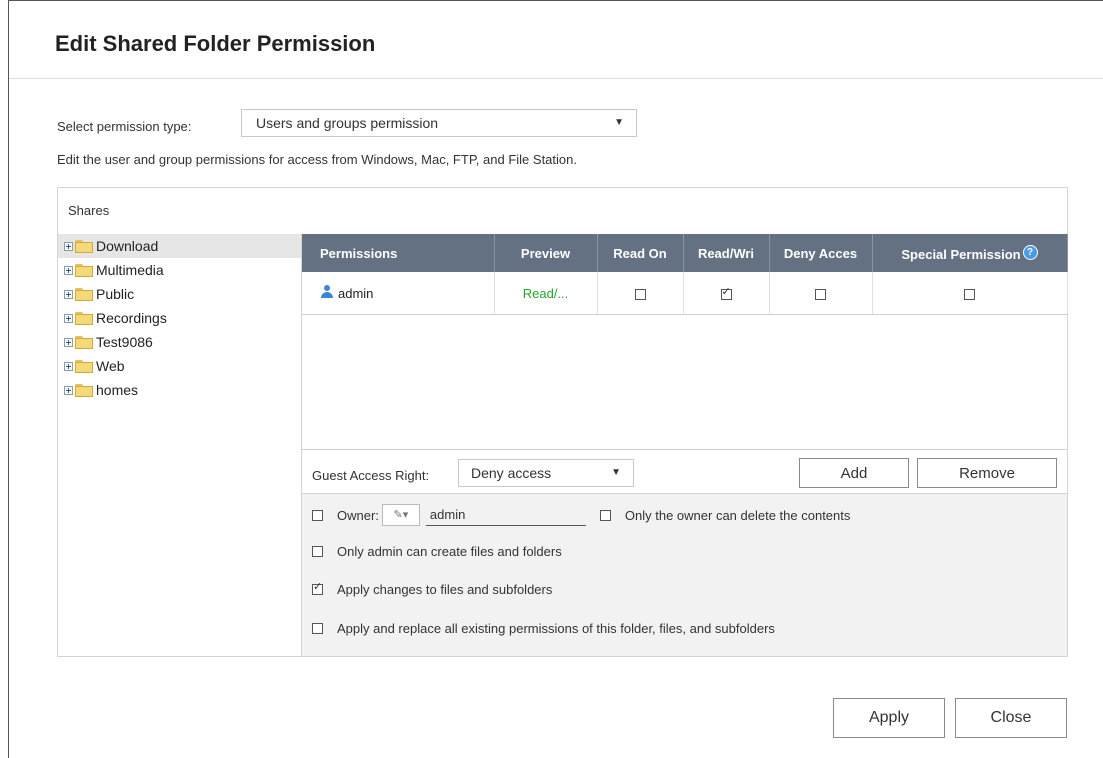 The width and height of the screenshot is (1103, 758). I want to click on add-button: Add, so click(854, 473).